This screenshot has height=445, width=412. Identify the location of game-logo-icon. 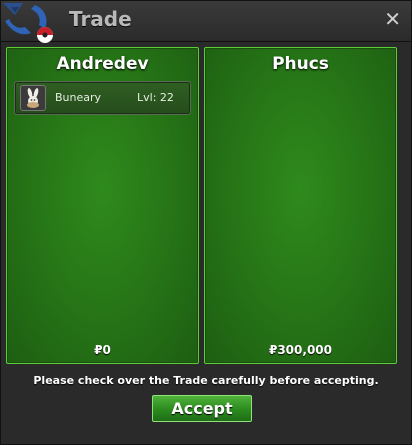
(28, 23).